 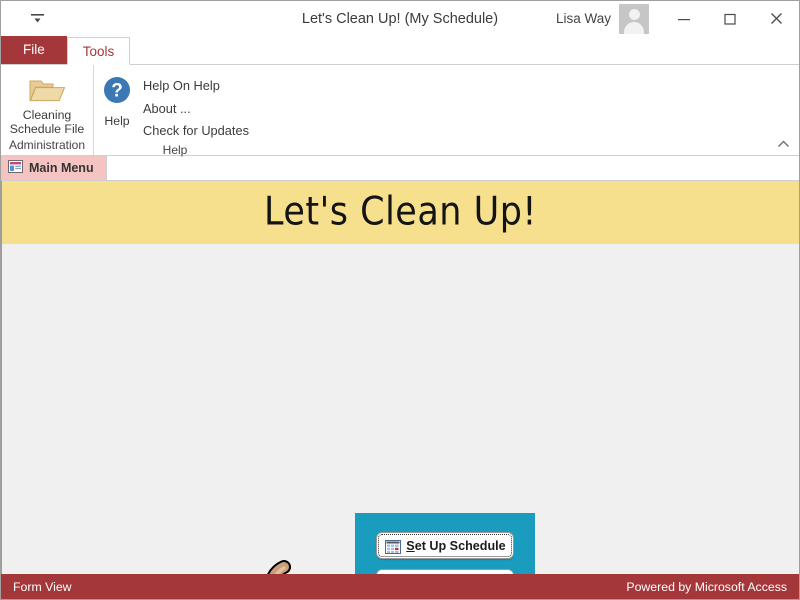 I want to click on ribbon-group-label-administration: Administration, so click(x=47, y=145).